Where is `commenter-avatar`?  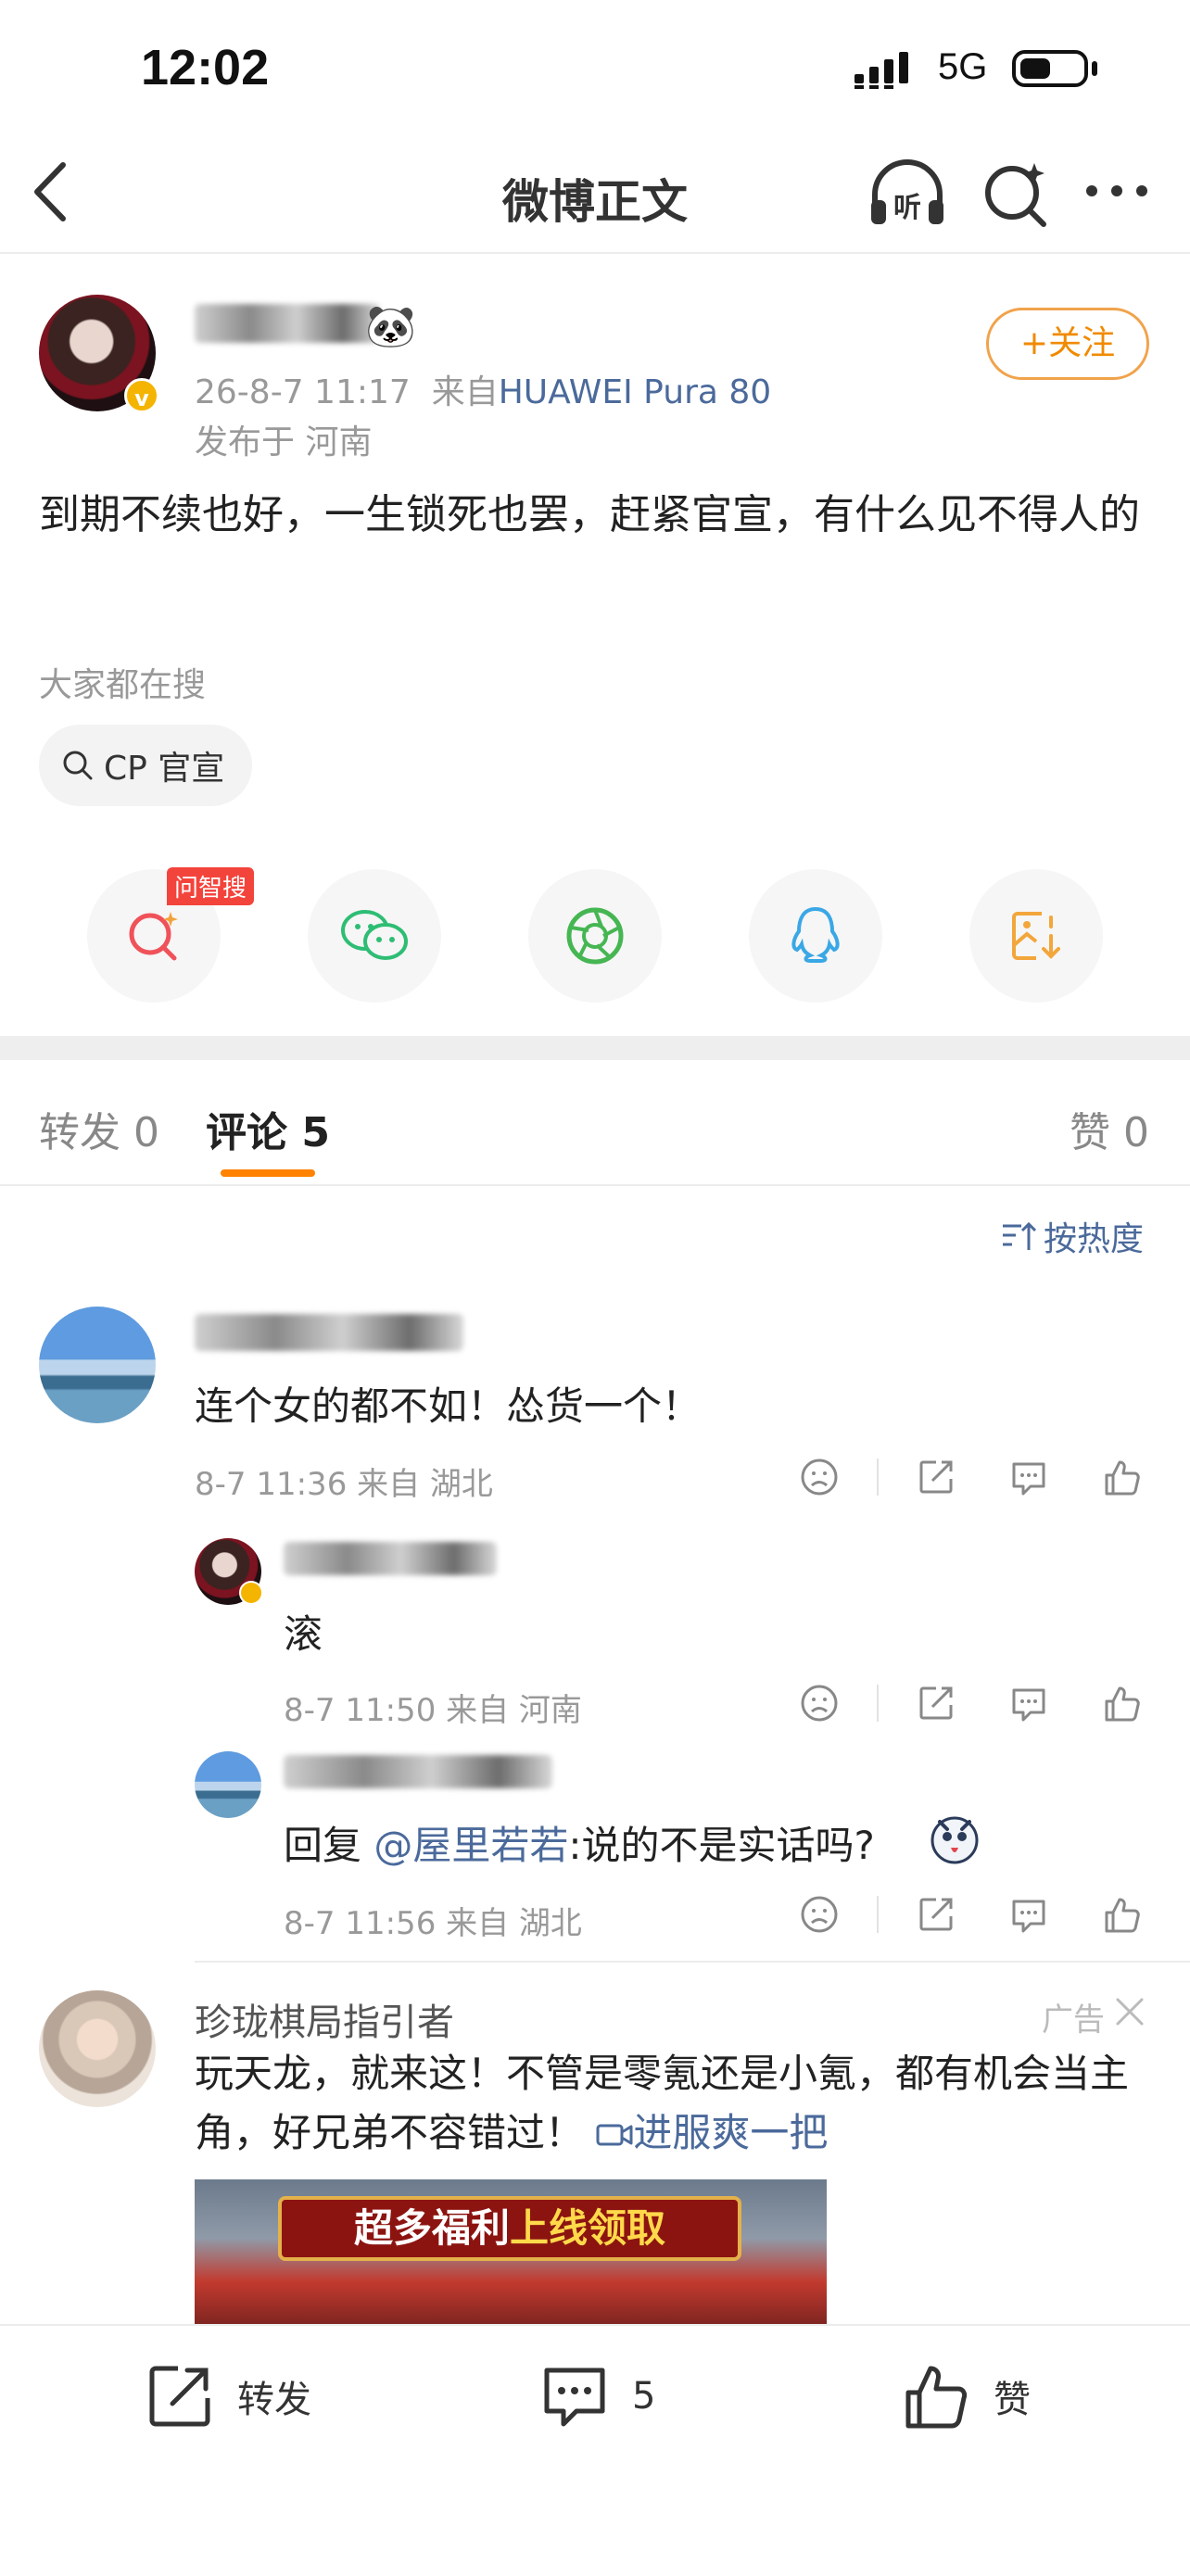
commenter-avatar is located at coordinates (97, 1365).